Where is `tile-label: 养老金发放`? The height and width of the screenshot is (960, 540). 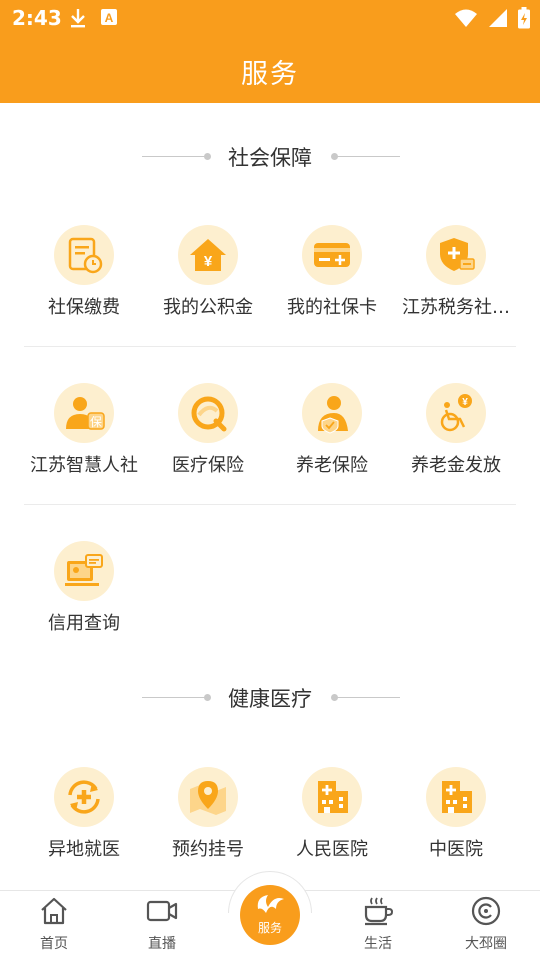
tile-label: 养老金发放 is located at coordinates (456, 465).